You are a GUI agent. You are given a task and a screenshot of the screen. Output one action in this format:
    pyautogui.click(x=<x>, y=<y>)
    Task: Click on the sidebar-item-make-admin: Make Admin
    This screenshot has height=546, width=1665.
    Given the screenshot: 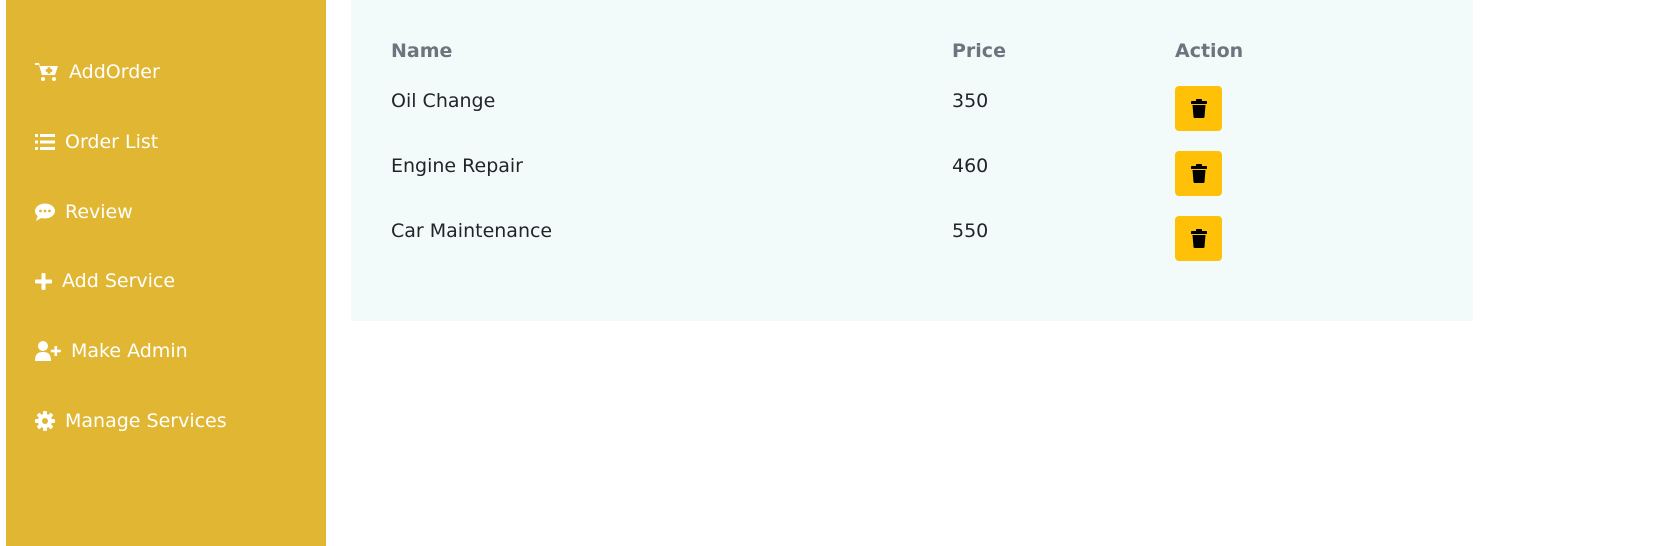 What is the action you would take?
    pyautogui.click(x=111, y=351)
    